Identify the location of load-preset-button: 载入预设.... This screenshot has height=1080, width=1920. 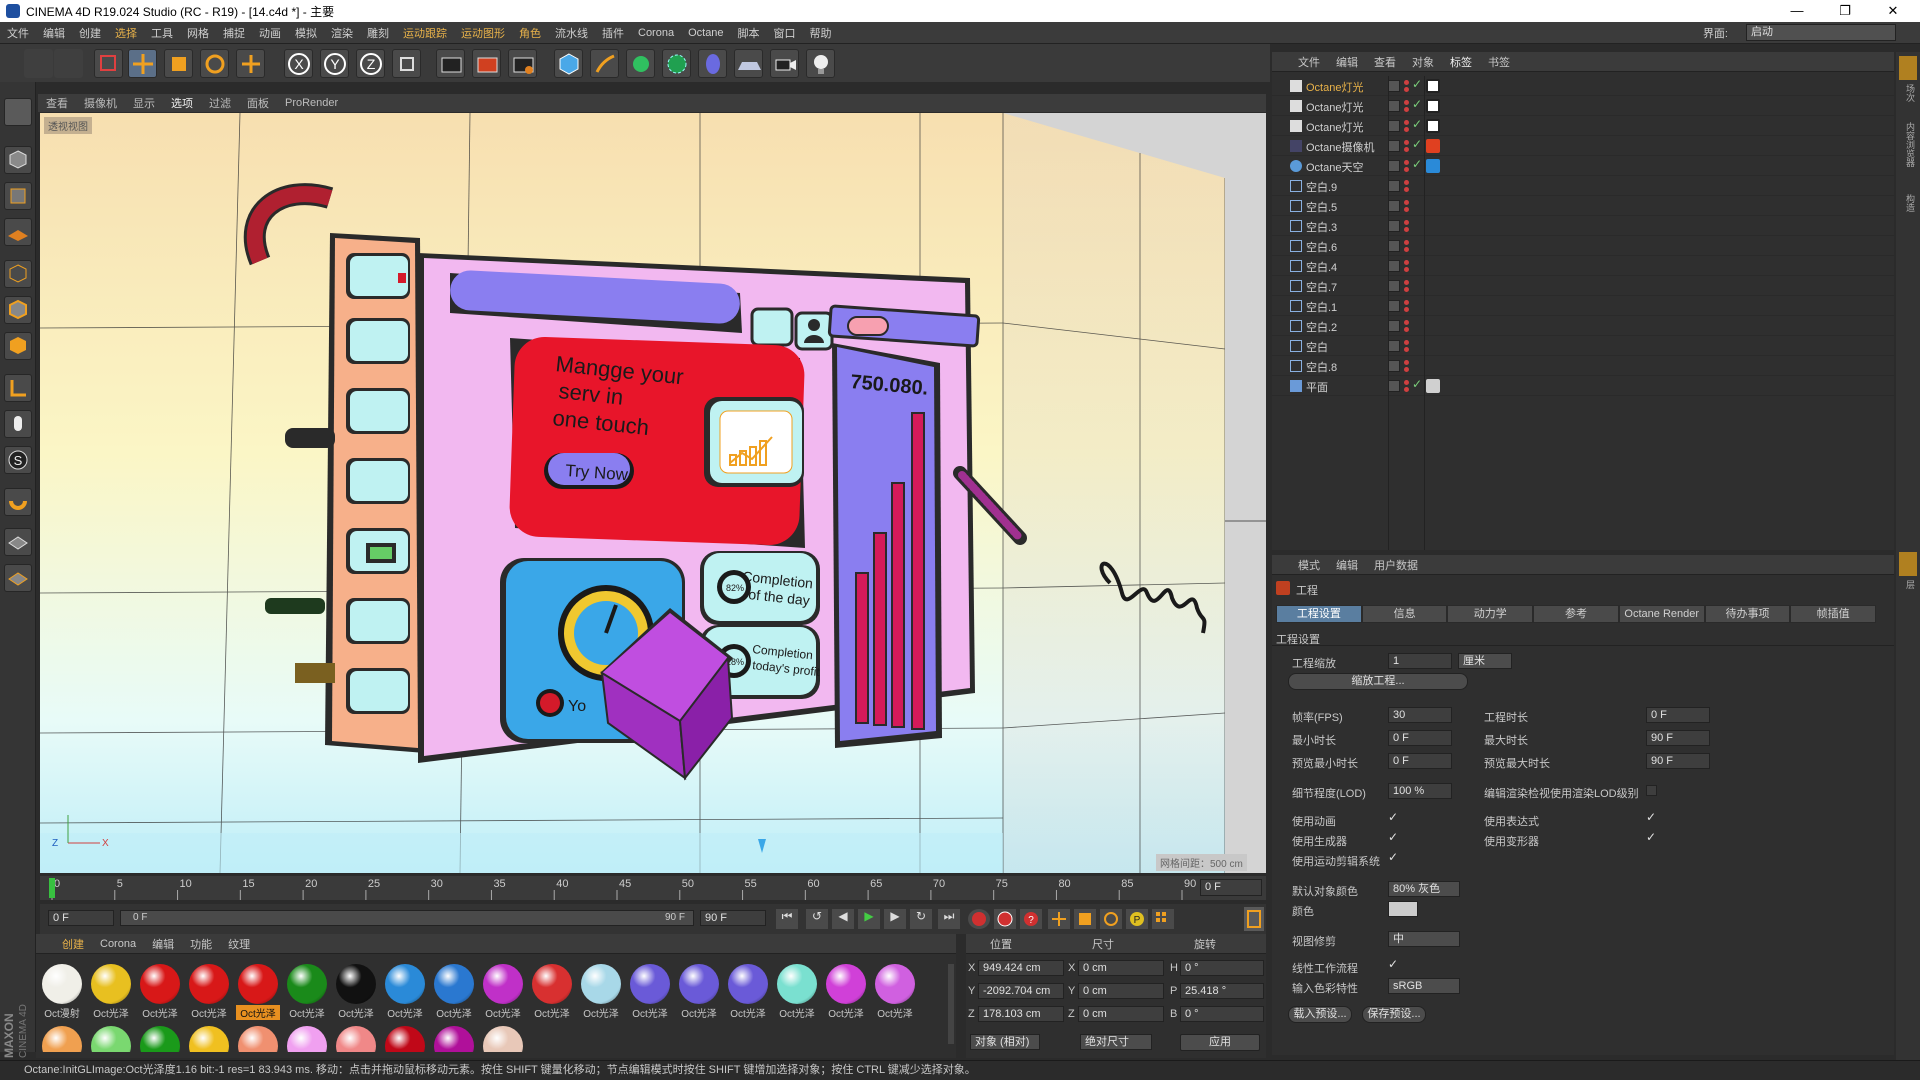
(1320, 1014).